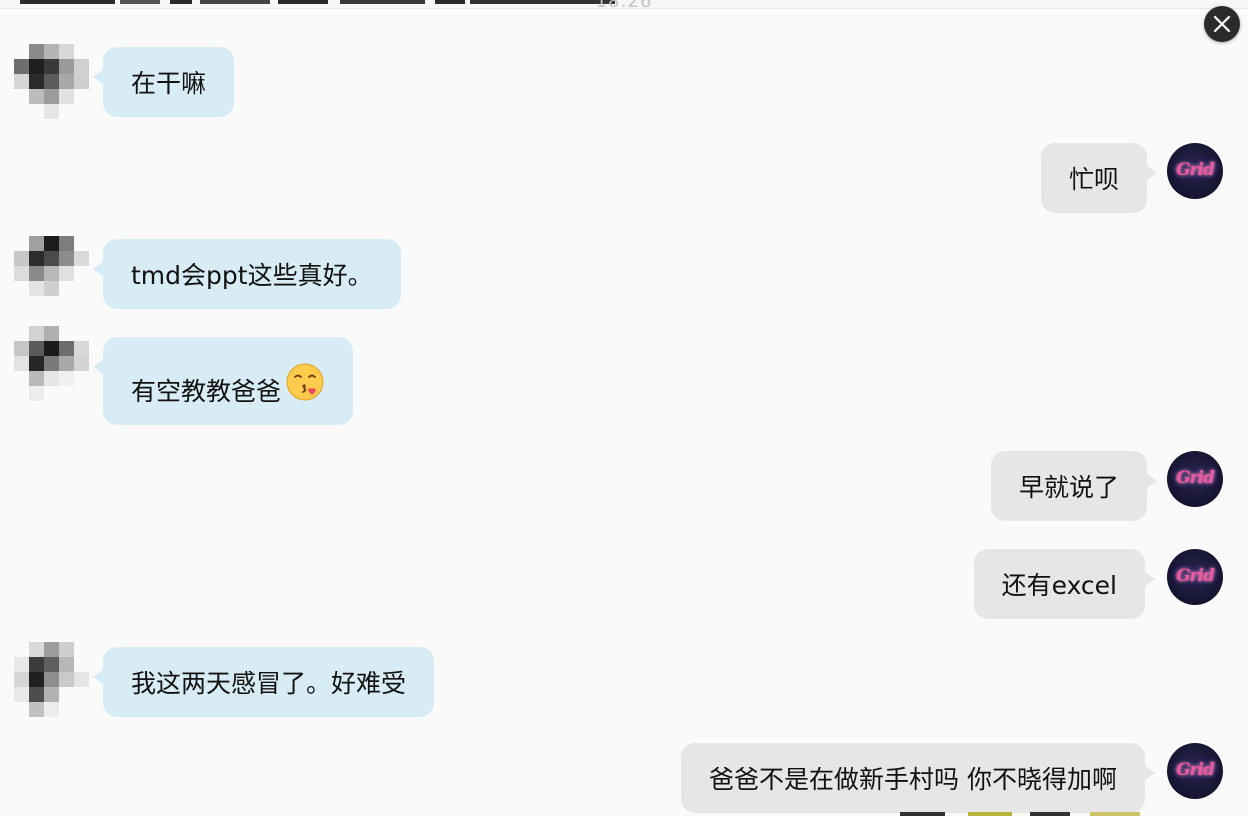  I want to click on message-bubble-outgoing: 还有excel, so click(1064, 584).